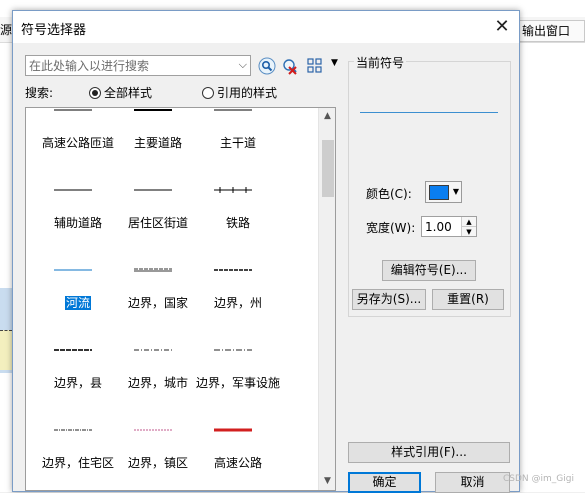 The image size is (585, 493). I want to click on symbol-item: 边界，州, so click(238, 306).